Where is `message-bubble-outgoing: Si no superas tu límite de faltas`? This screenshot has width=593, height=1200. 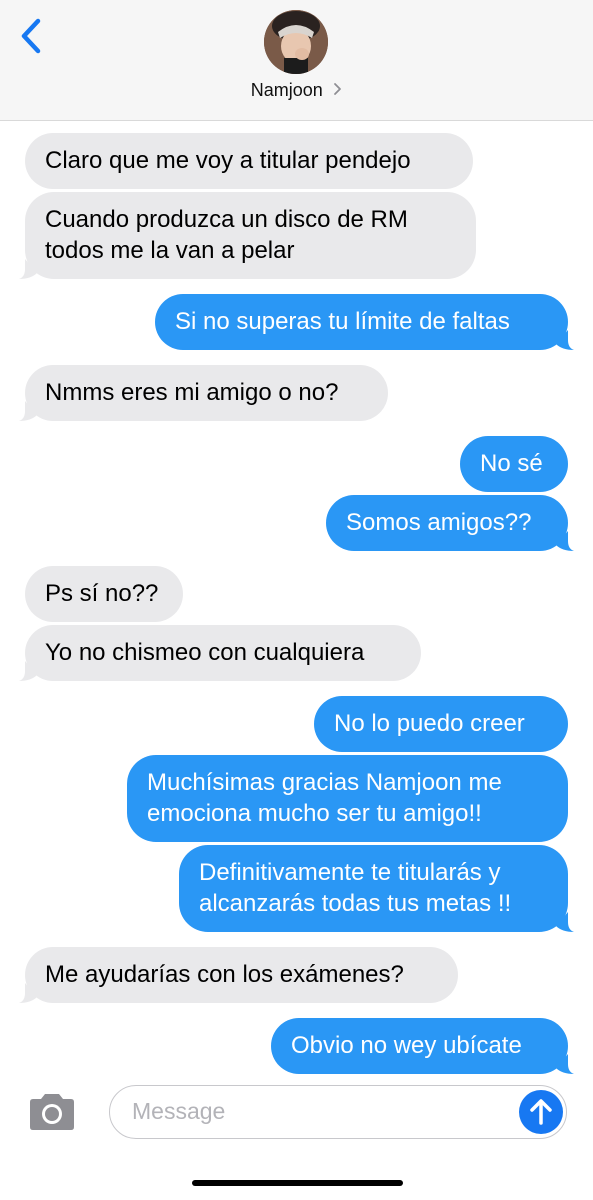
message-bubble-outgoing: Si no superas tu límite de faltas is located at coordinates (364, 322).